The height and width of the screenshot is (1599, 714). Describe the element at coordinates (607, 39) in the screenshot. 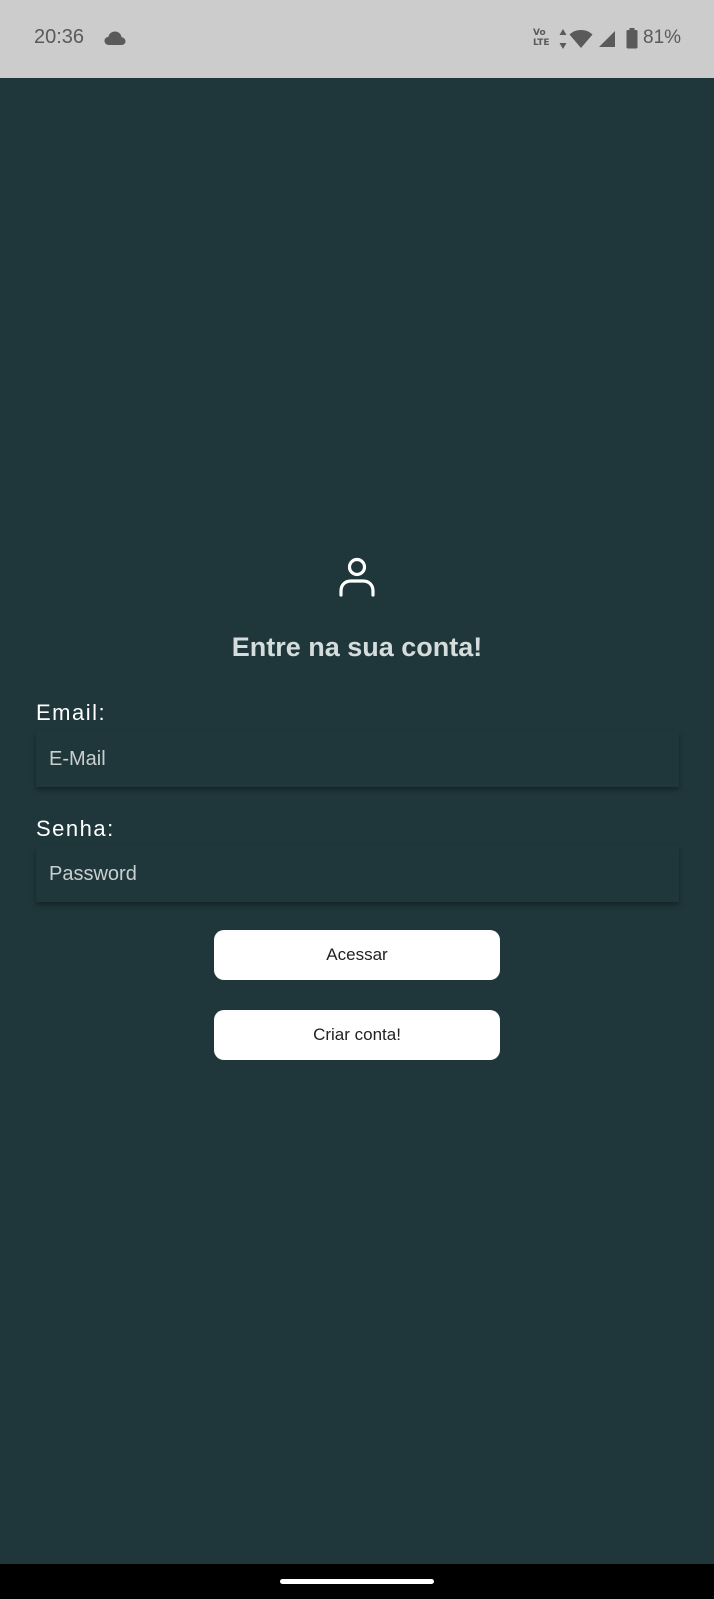

I see `signal-icon` at that location.